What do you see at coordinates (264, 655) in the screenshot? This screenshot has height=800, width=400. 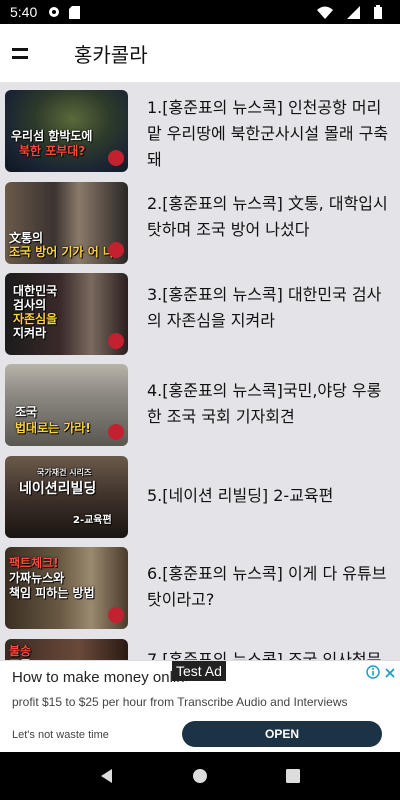 I see `video-title: 7.[홍준표의 뉴스콕] 조국 인사청문` at bounding box center [264, 655].